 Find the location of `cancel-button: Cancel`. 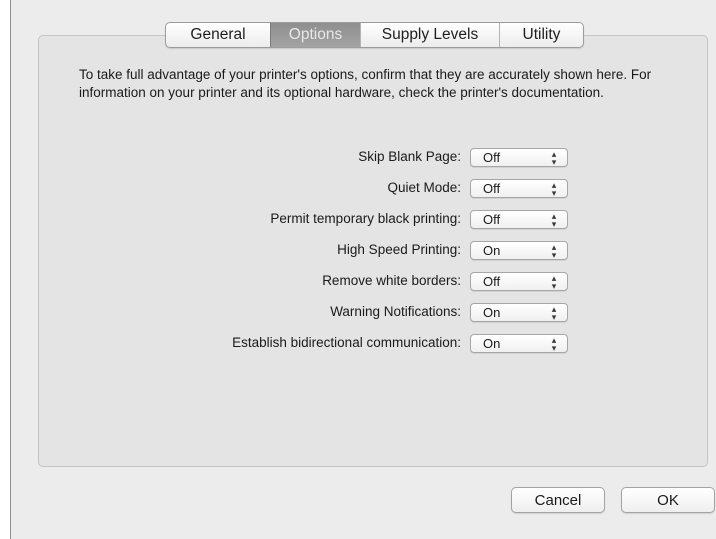

cancel-button: Cancel is located at coordinates (558, 500).